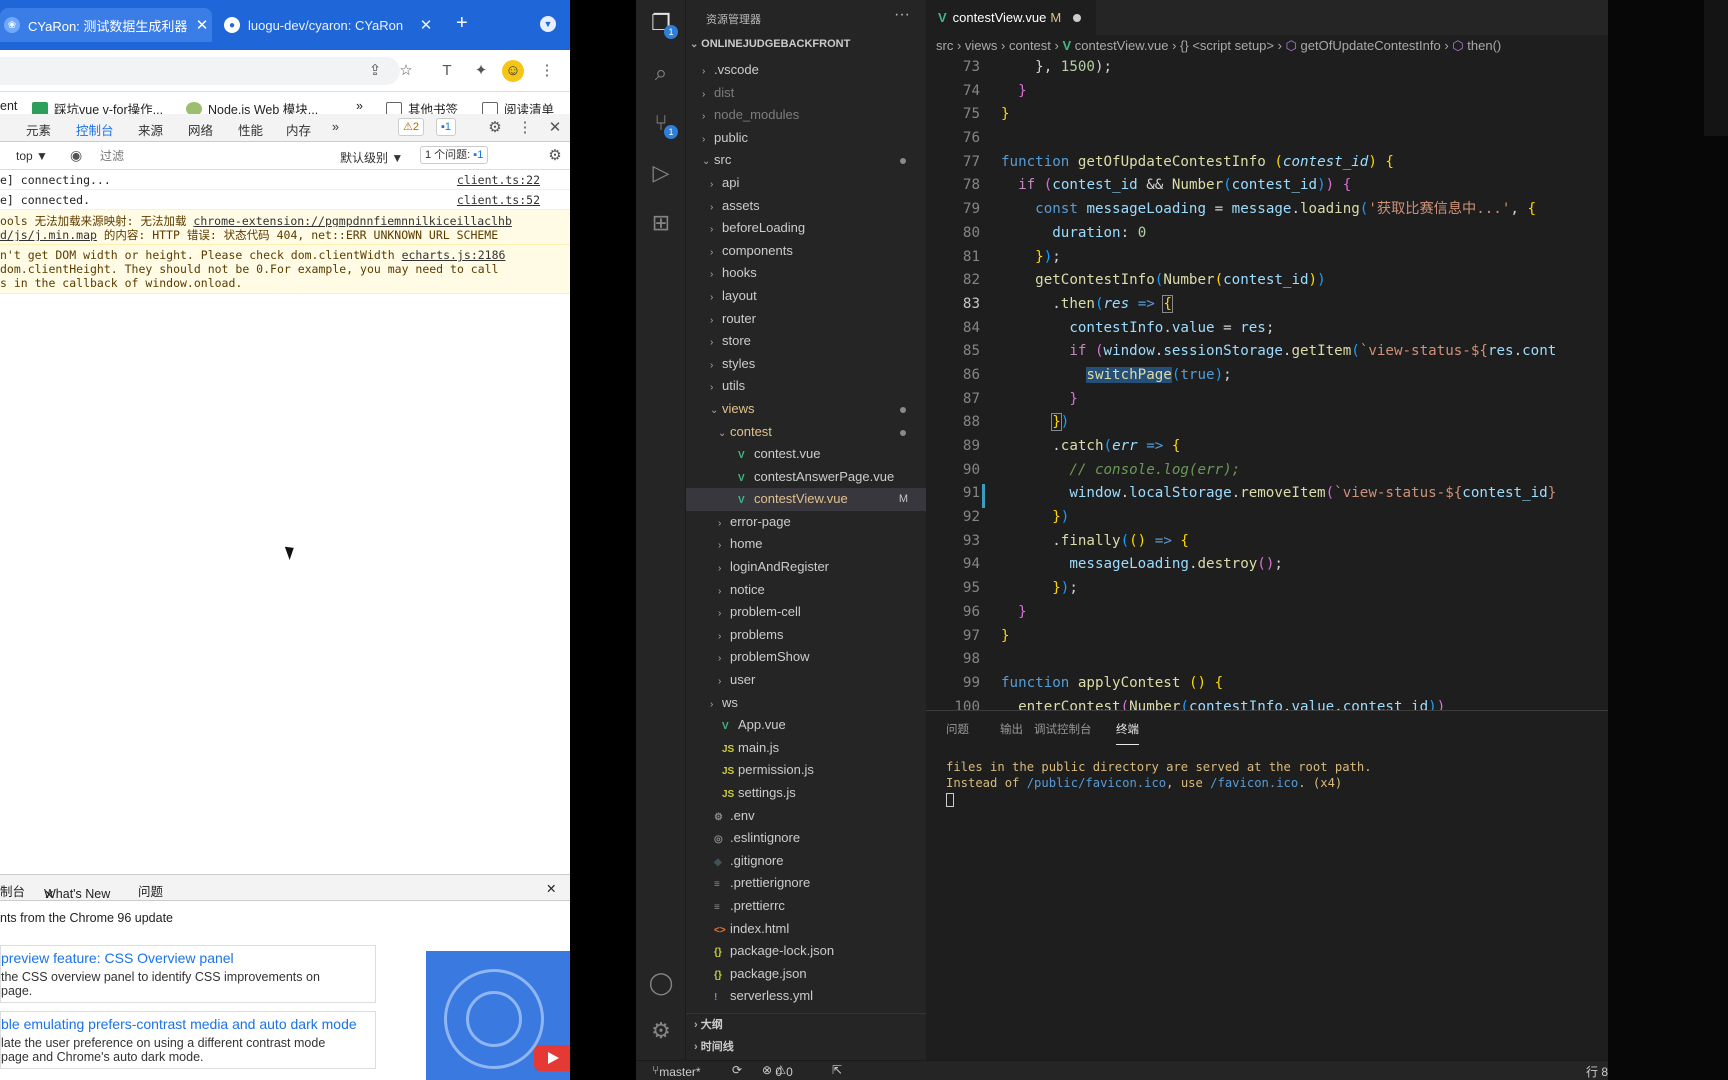 The height and width of the screenshot is (1080, 1728). What do you see at coordinates (1122, 45) in the screenshot?
I see `breadcrumb-item: contestView.vue` at bounding box center [1122, 45].